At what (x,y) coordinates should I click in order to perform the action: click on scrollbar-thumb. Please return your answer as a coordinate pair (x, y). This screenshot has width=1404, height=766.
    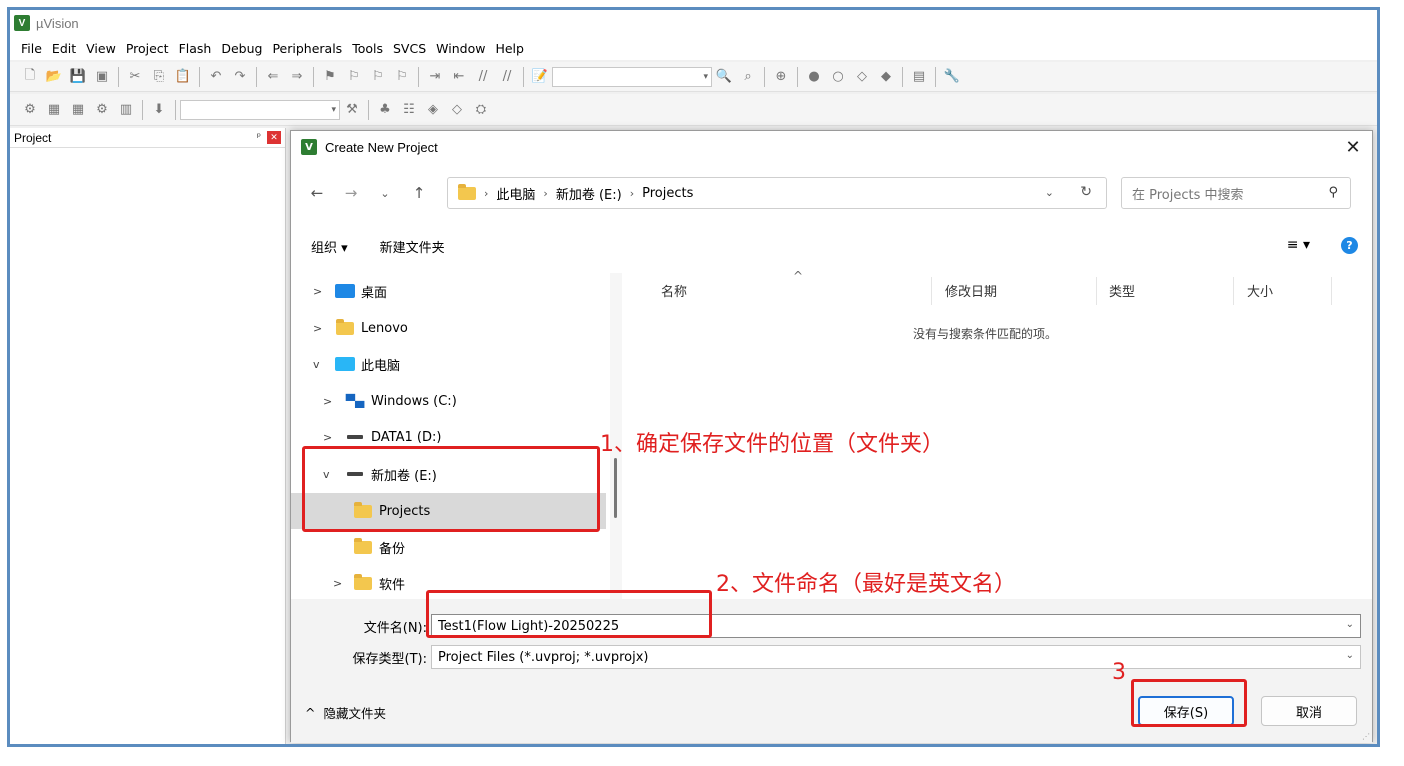
    Looking at the image, I should click on (615, 488).